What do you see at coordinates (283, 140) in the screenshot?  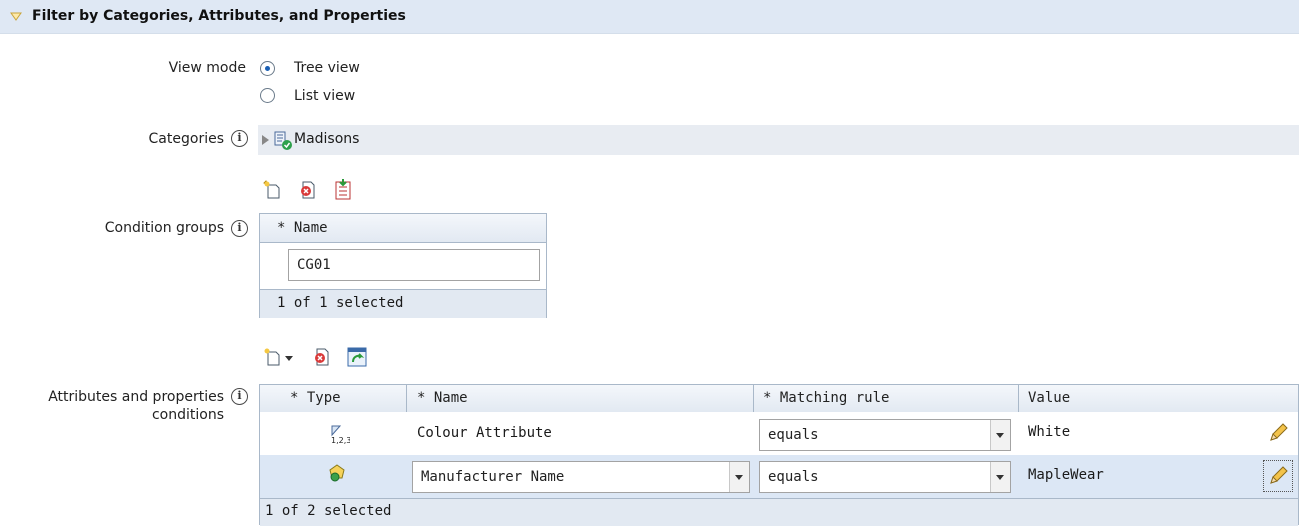 I see `catalog-icon` at bounding box center [283, 140].